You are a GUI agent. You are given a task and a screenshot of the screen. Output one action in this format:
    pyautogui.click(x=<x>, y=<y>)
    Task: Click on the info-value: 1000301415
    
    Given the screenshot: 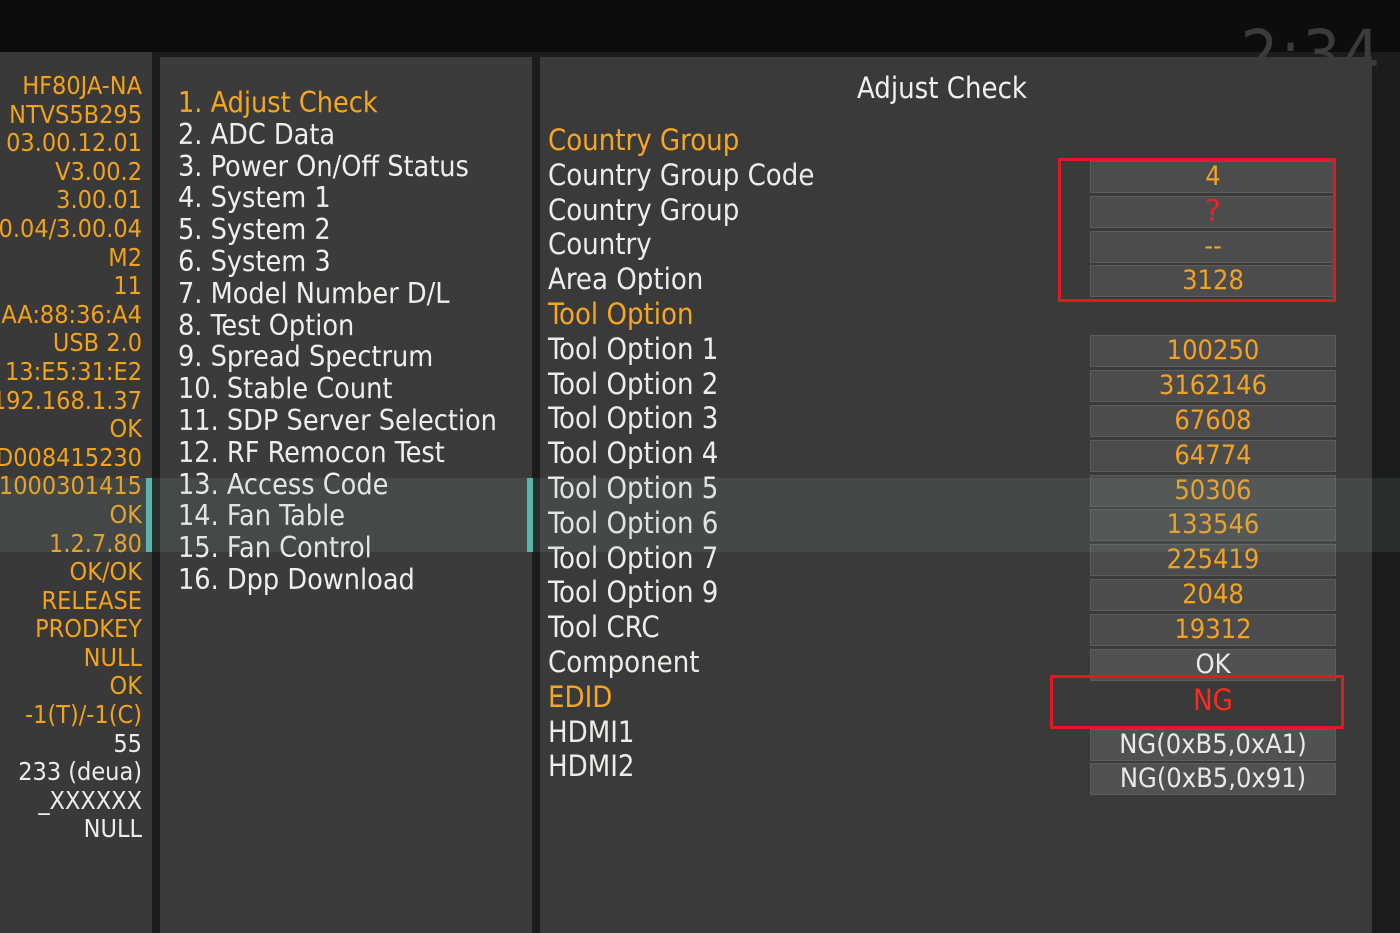 What is the action you would take?
    pyautogui.click(x=71, y=486)
    